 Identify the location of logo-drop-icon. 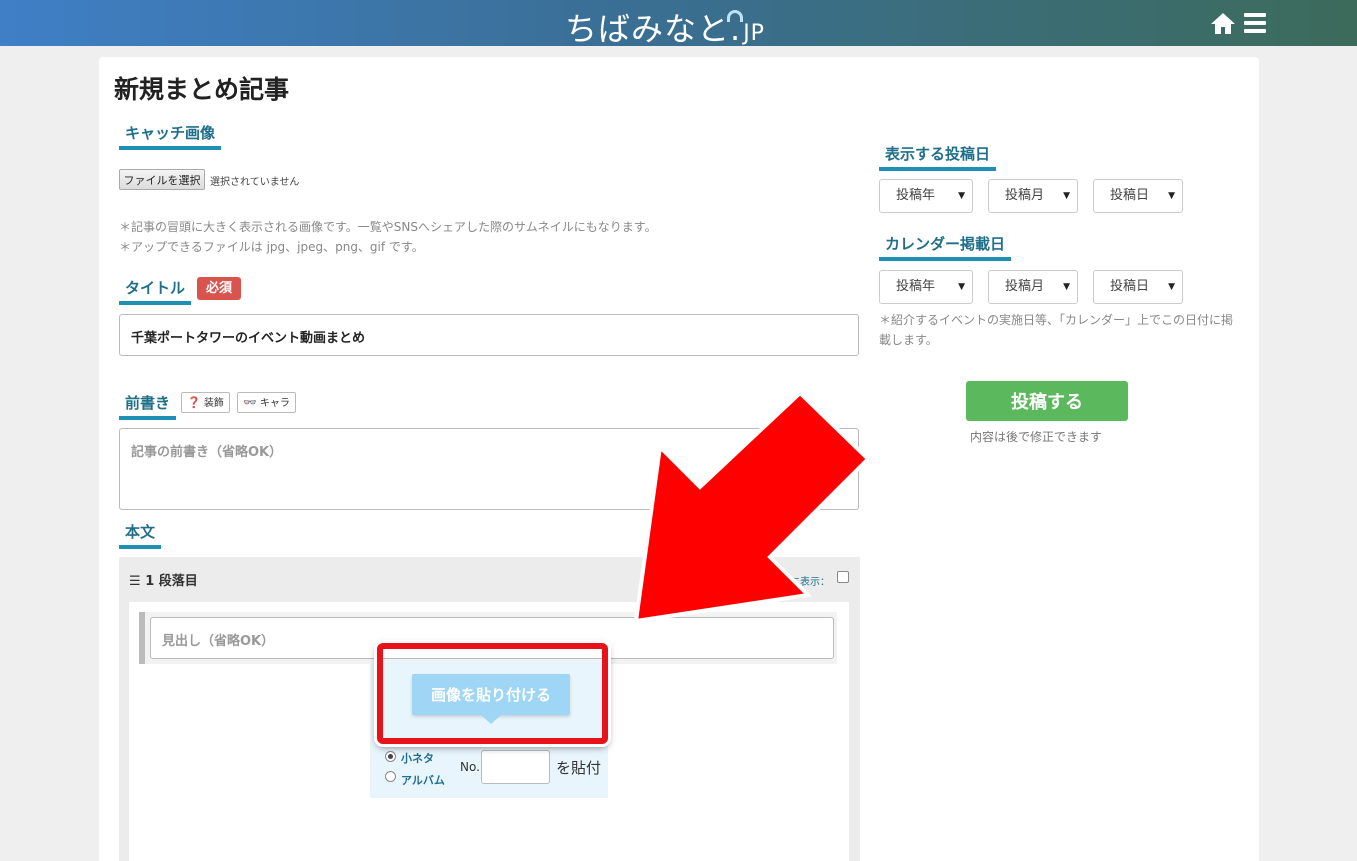
(735, 16).